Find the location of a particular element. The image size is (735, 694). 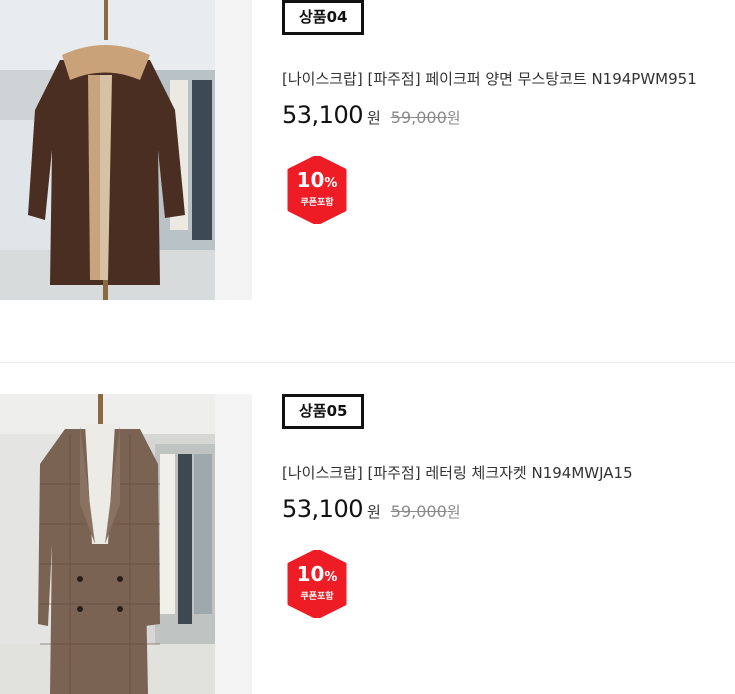

divider is located at coordinates (367, 362).